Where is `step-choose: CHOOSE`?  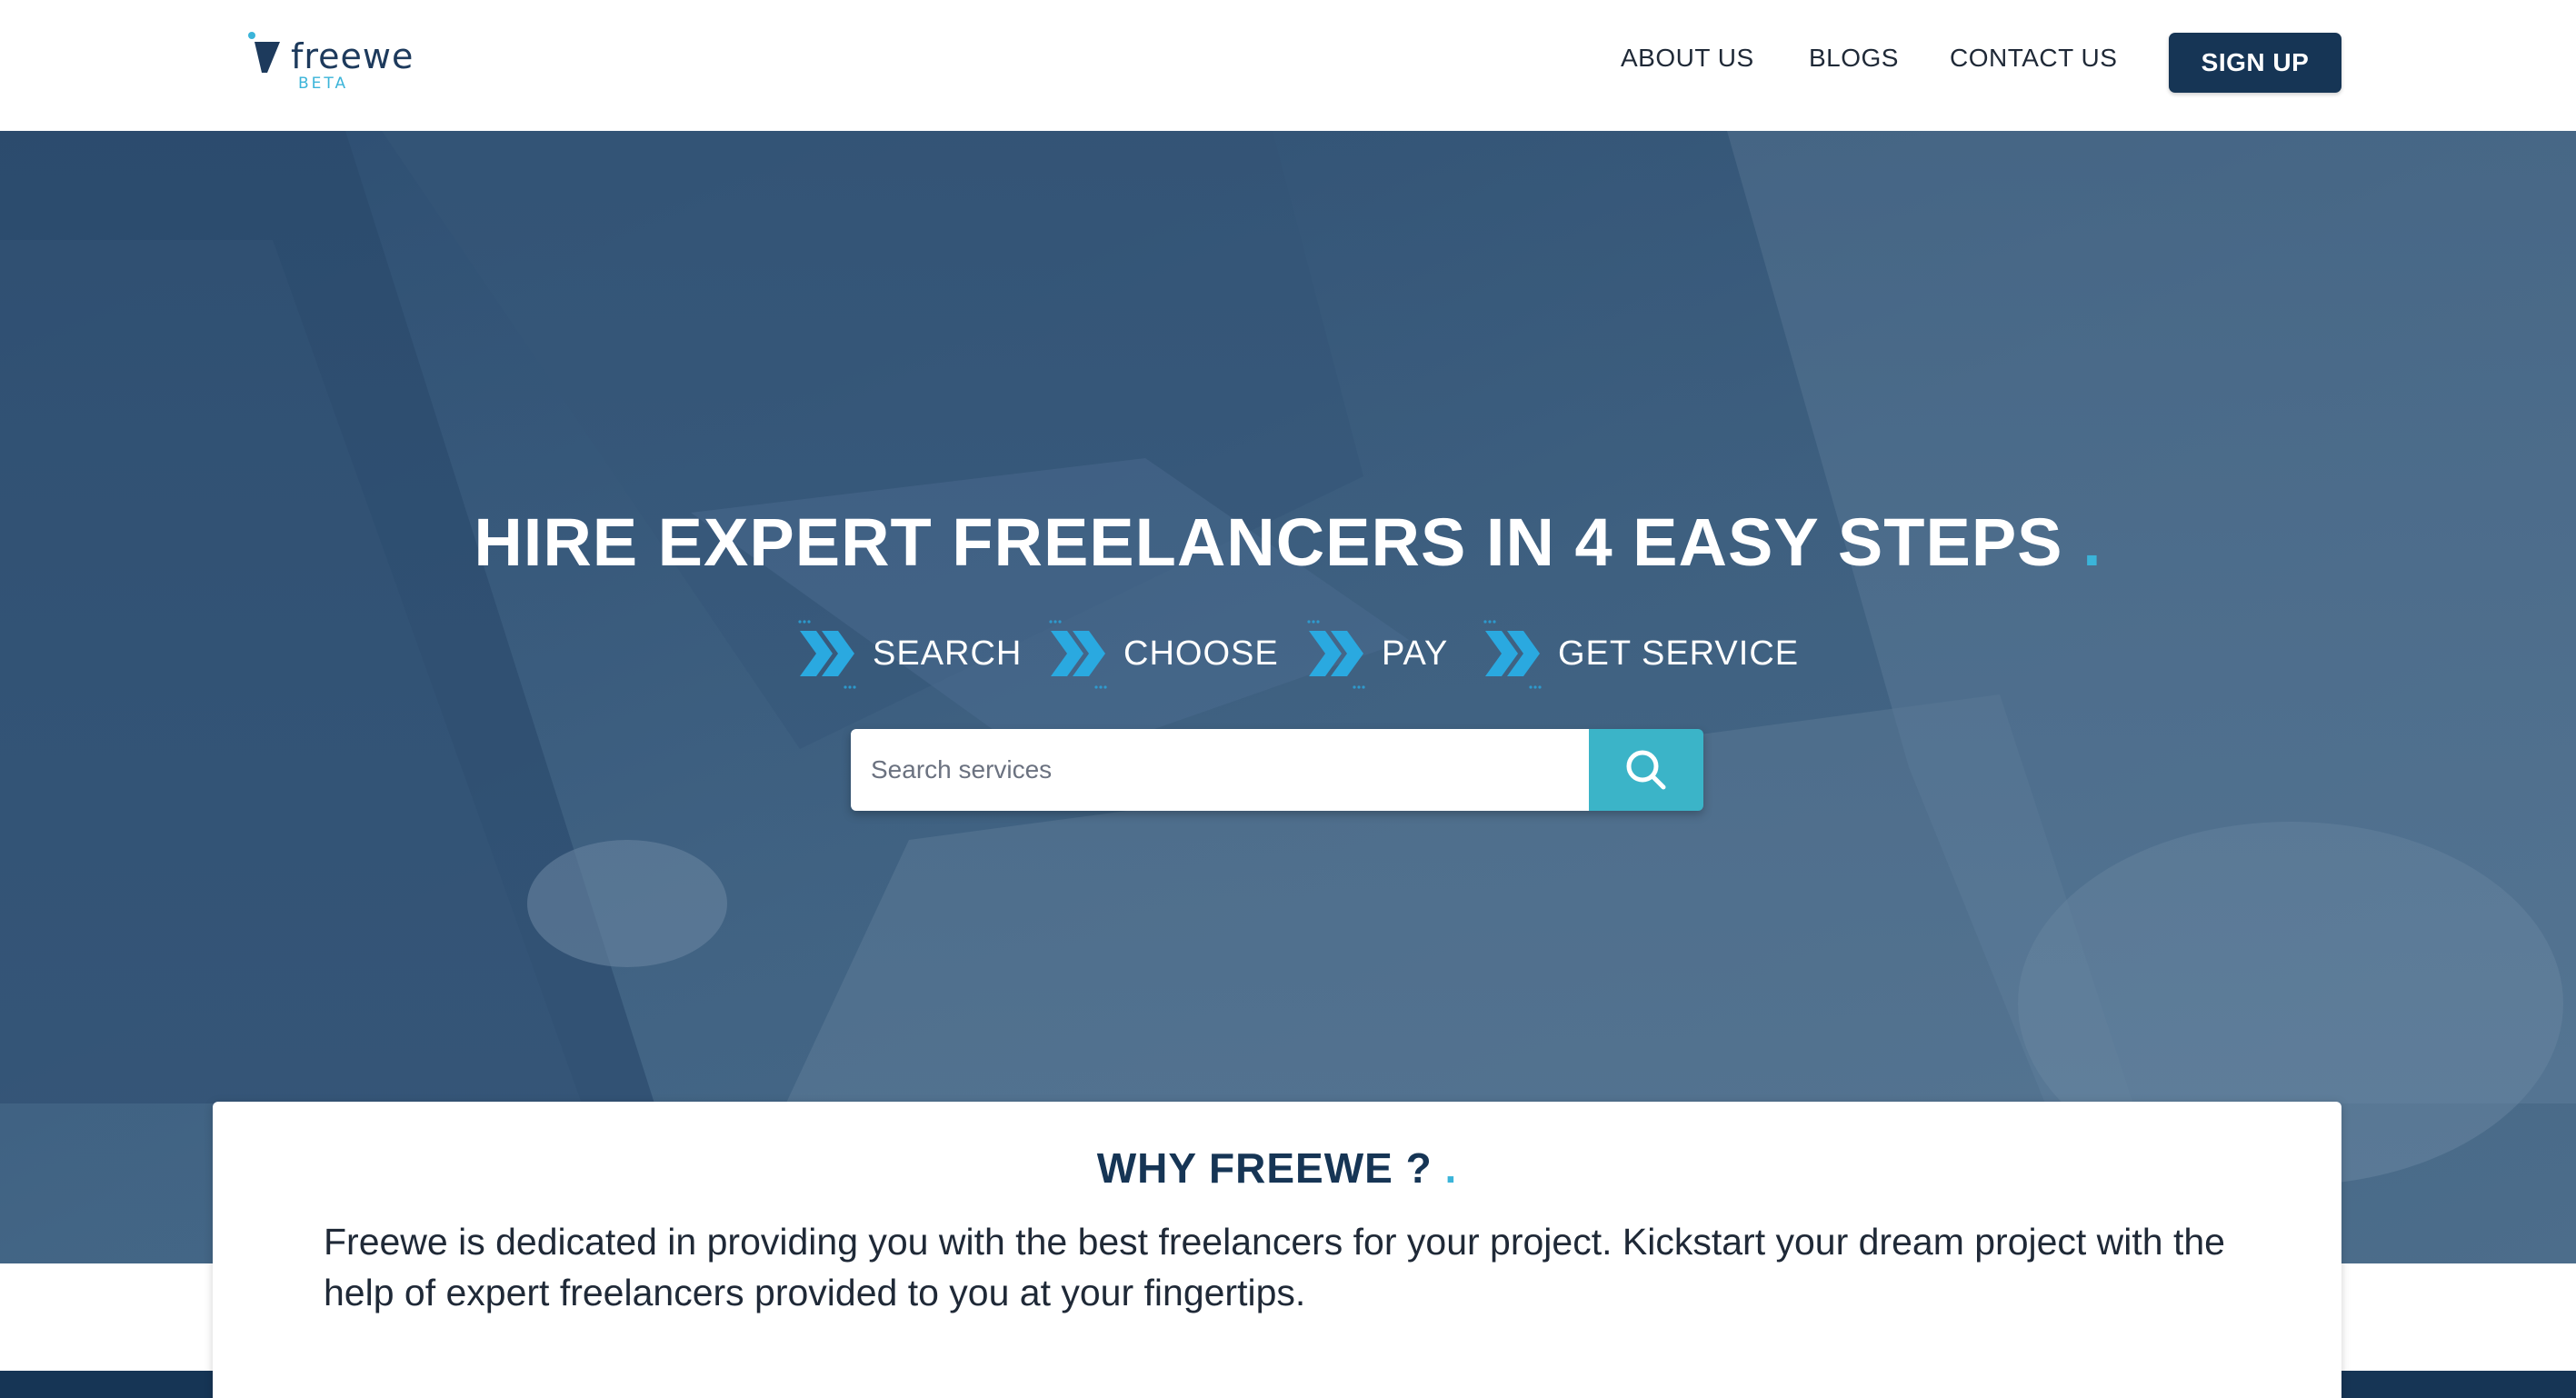
step-choose: CHOOSE is located at coordinates (1163, 653).